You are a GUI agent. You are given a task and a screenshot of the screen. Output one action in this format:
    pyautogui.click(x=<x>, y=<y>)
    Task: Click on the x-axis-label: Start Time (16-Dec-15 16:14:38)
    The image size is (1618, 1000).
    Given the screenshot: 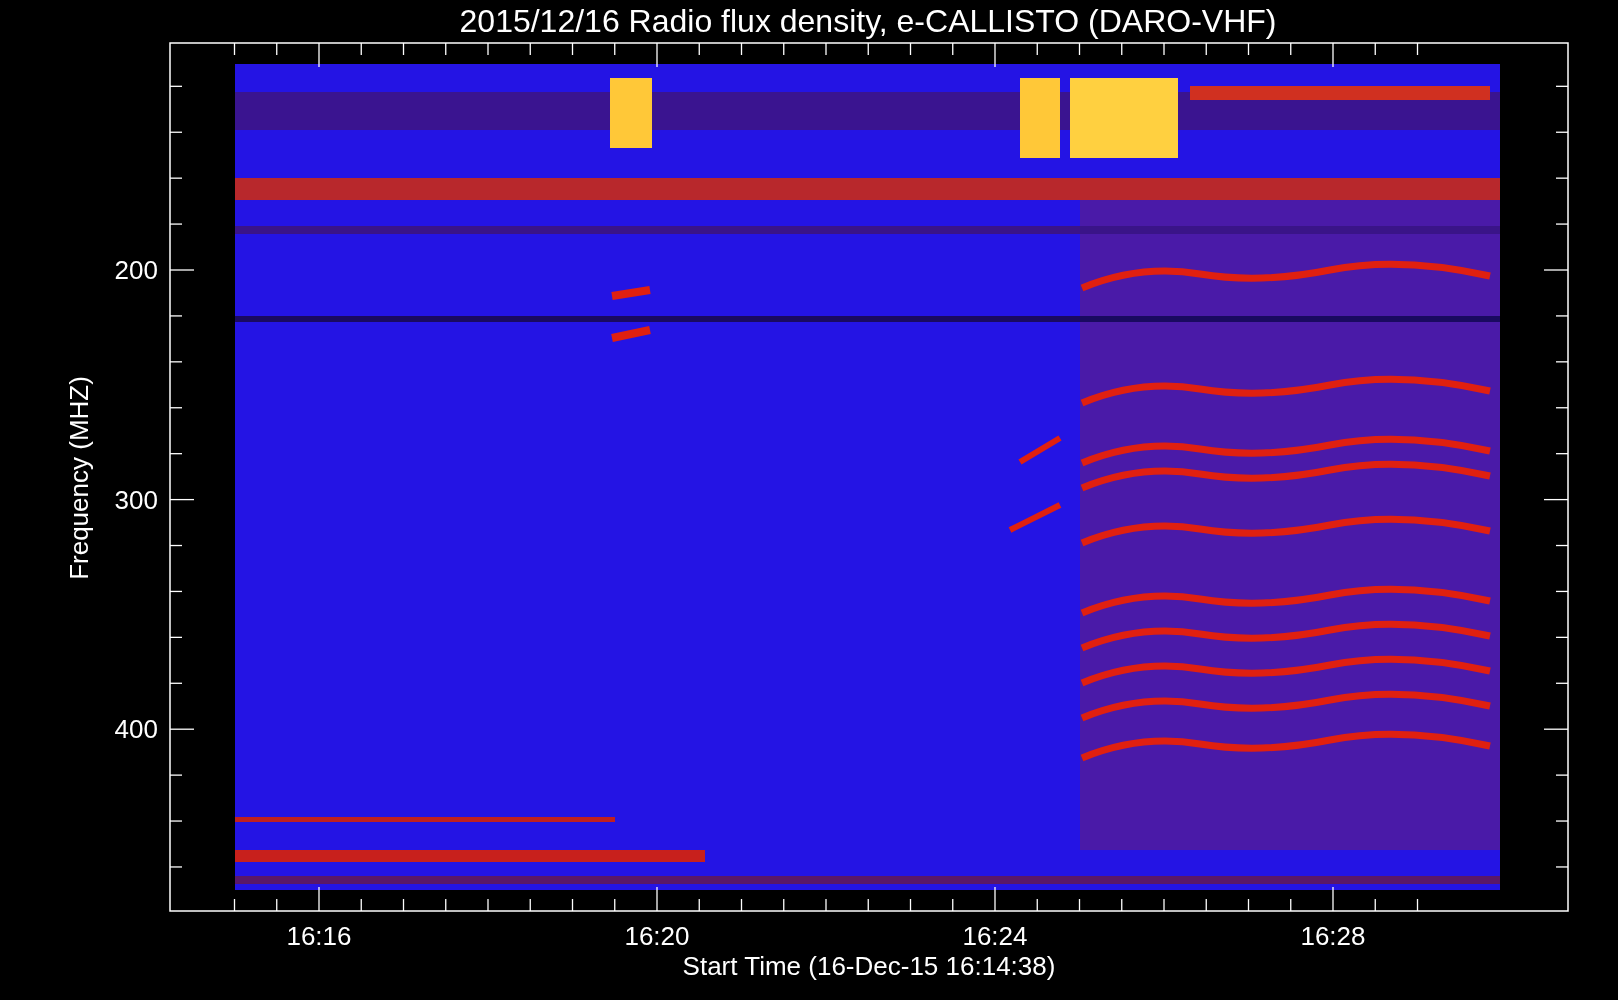 What is the action you would take?
    pyautogui.click(x=869, y=966)
    